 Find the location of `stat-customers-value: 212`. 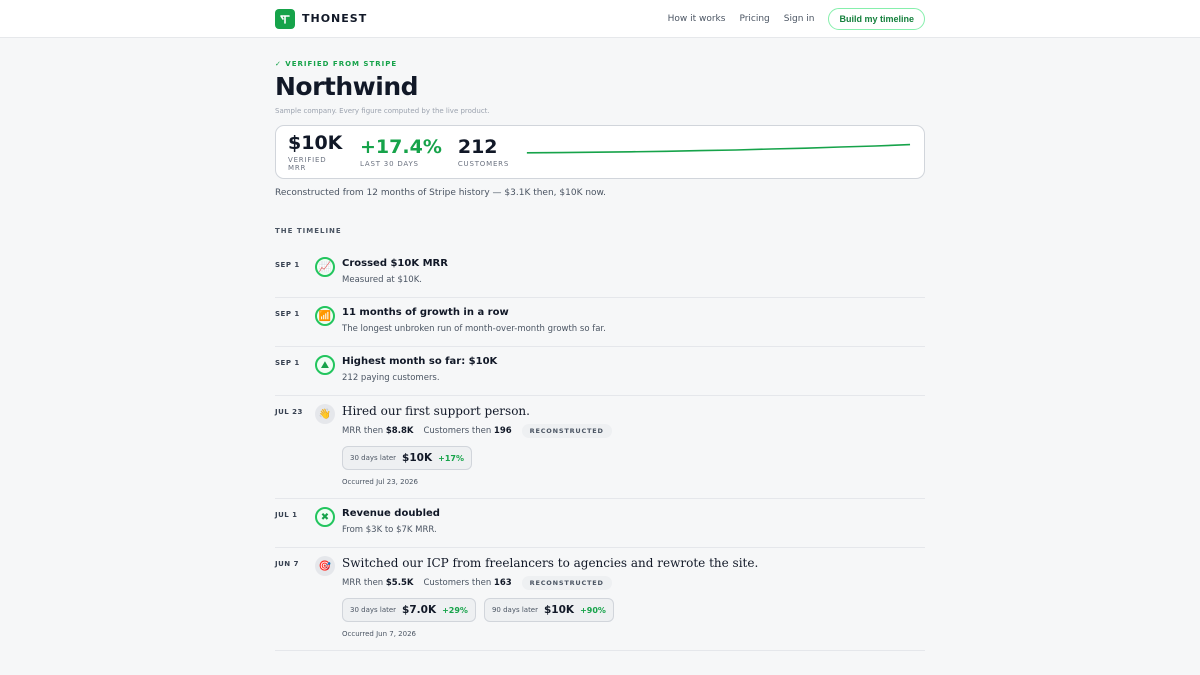

stat-customers-value: 212 is located at coordinates (477, 146).